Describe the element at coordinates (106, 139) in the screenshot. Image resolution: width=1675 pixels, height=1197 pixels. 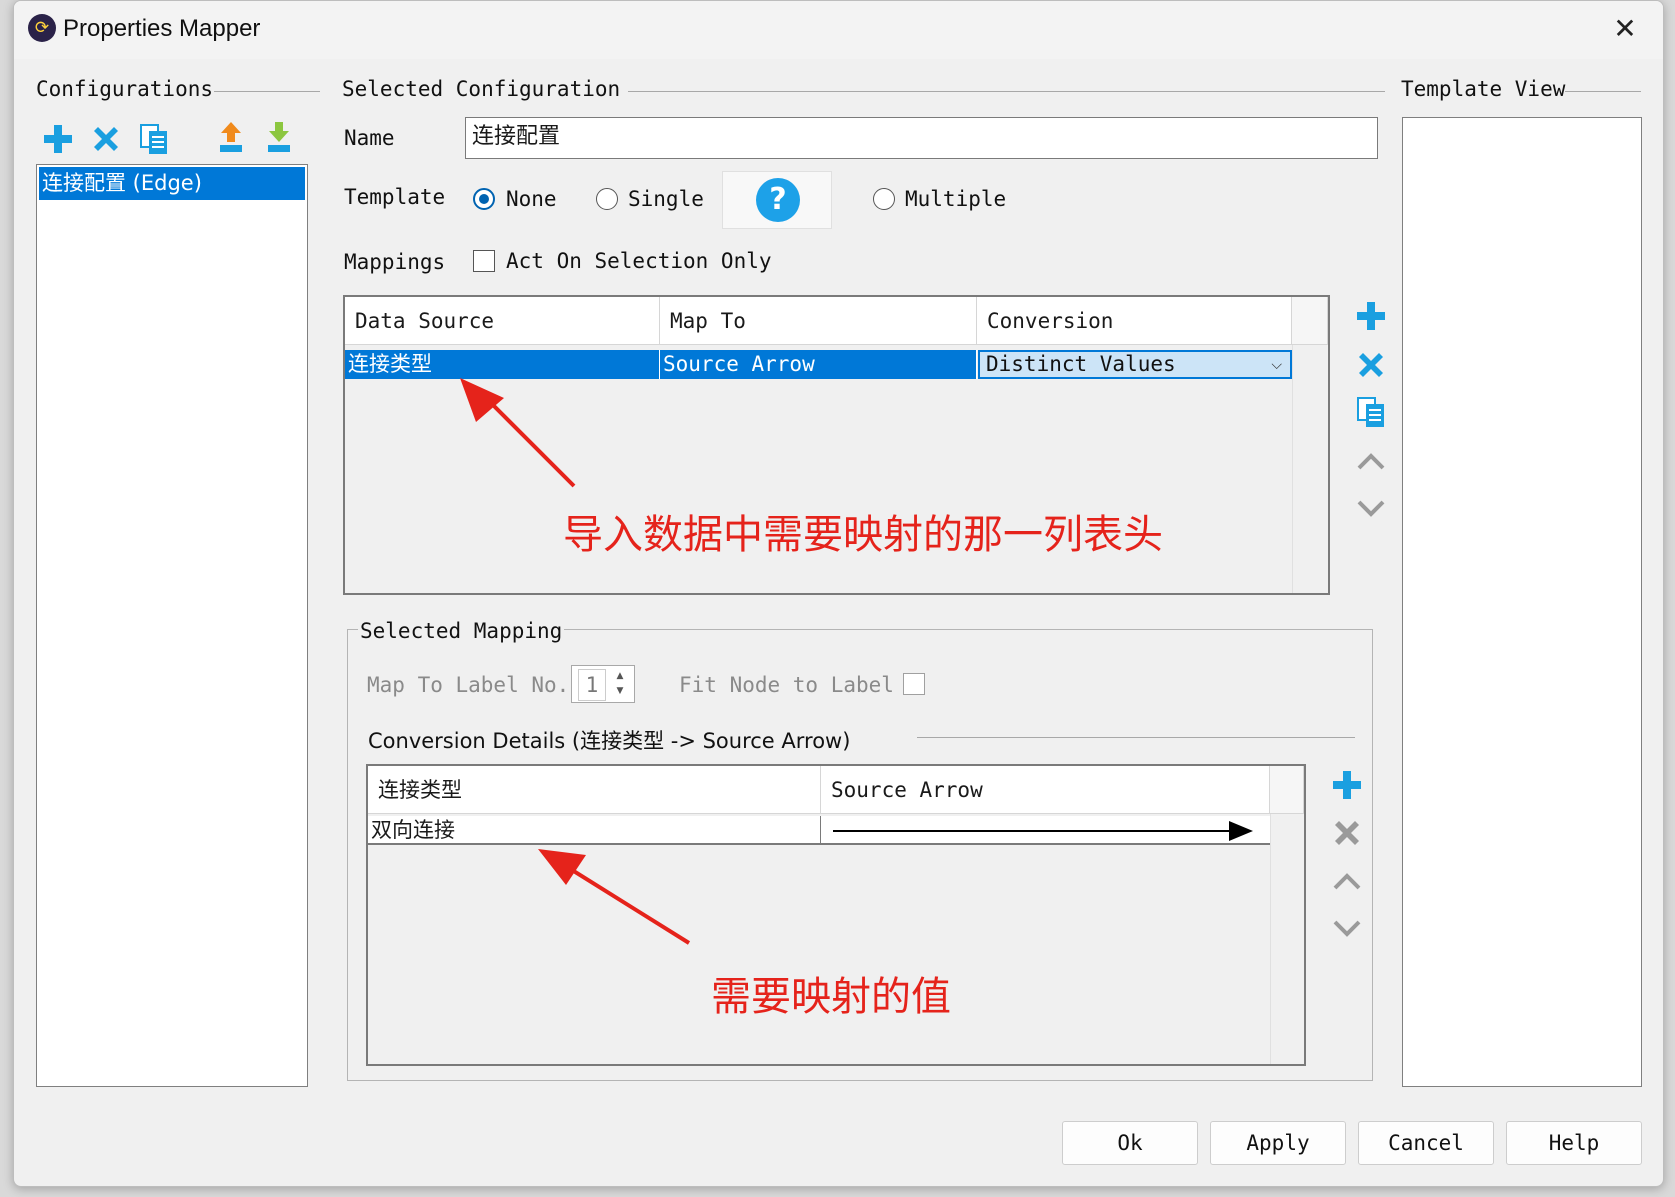
I see `delete-configuration-icon` at that location.